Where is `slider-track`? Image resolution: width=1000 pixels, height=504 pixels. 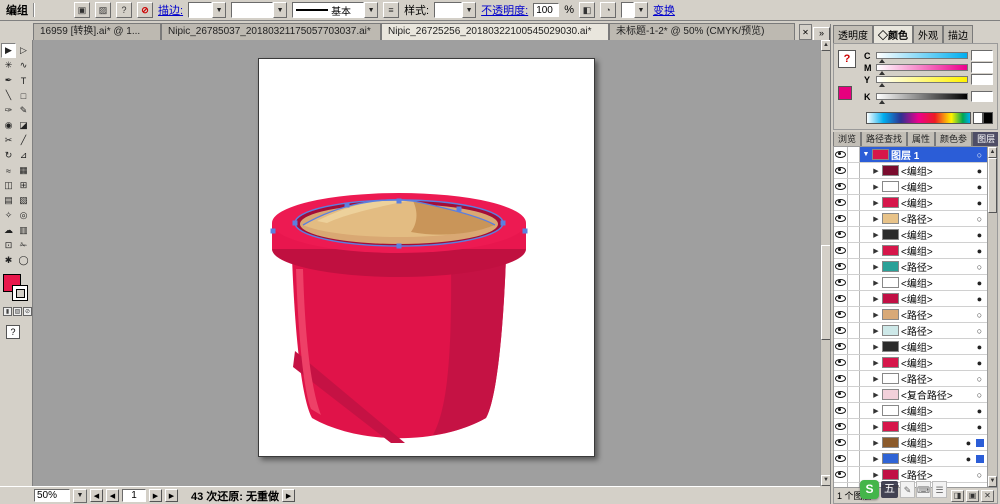 slider-track is located at coordinates (922, 98).